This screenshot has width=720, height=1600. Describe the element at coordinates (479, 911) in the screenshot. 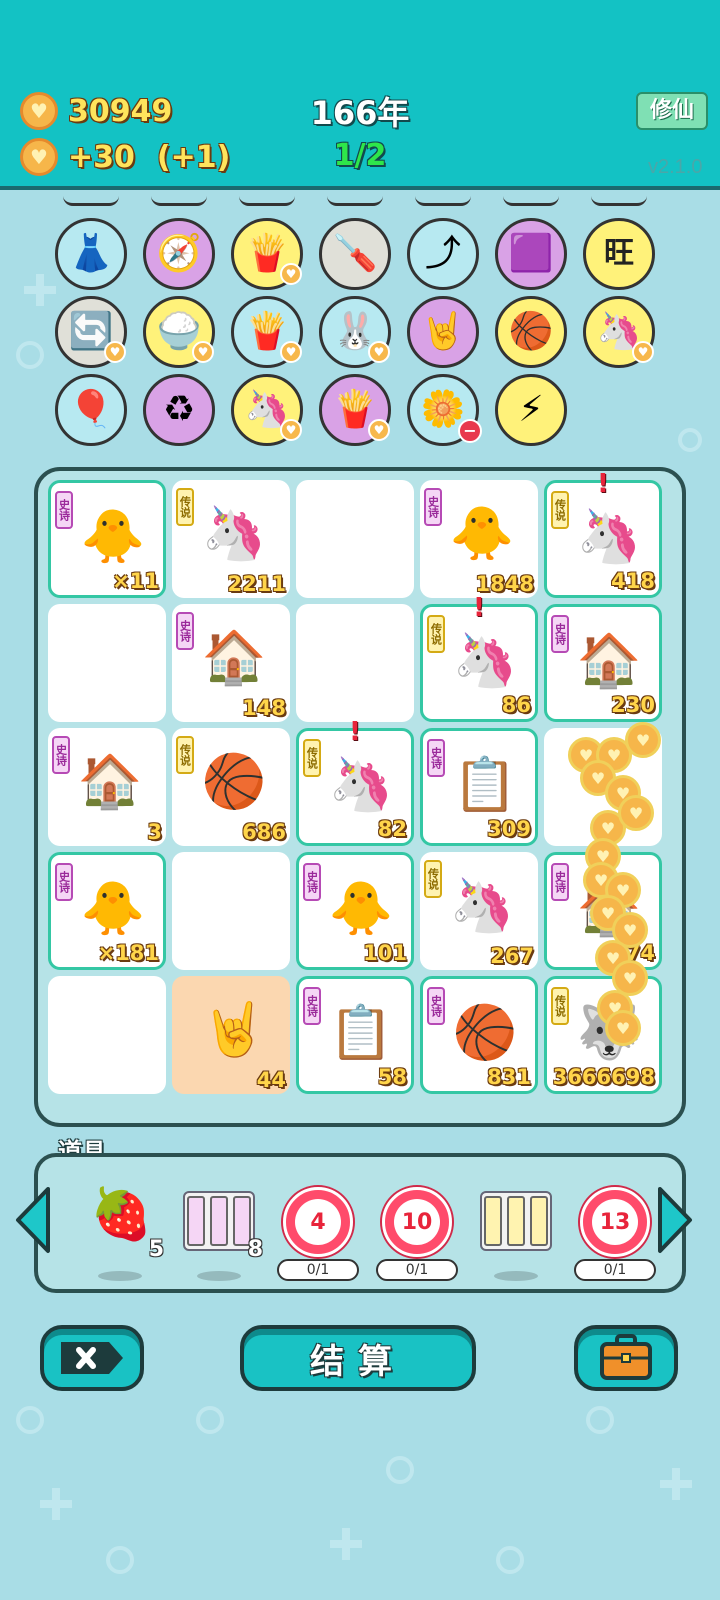

I see `board-cell: 传说 🦄 267` at that location.